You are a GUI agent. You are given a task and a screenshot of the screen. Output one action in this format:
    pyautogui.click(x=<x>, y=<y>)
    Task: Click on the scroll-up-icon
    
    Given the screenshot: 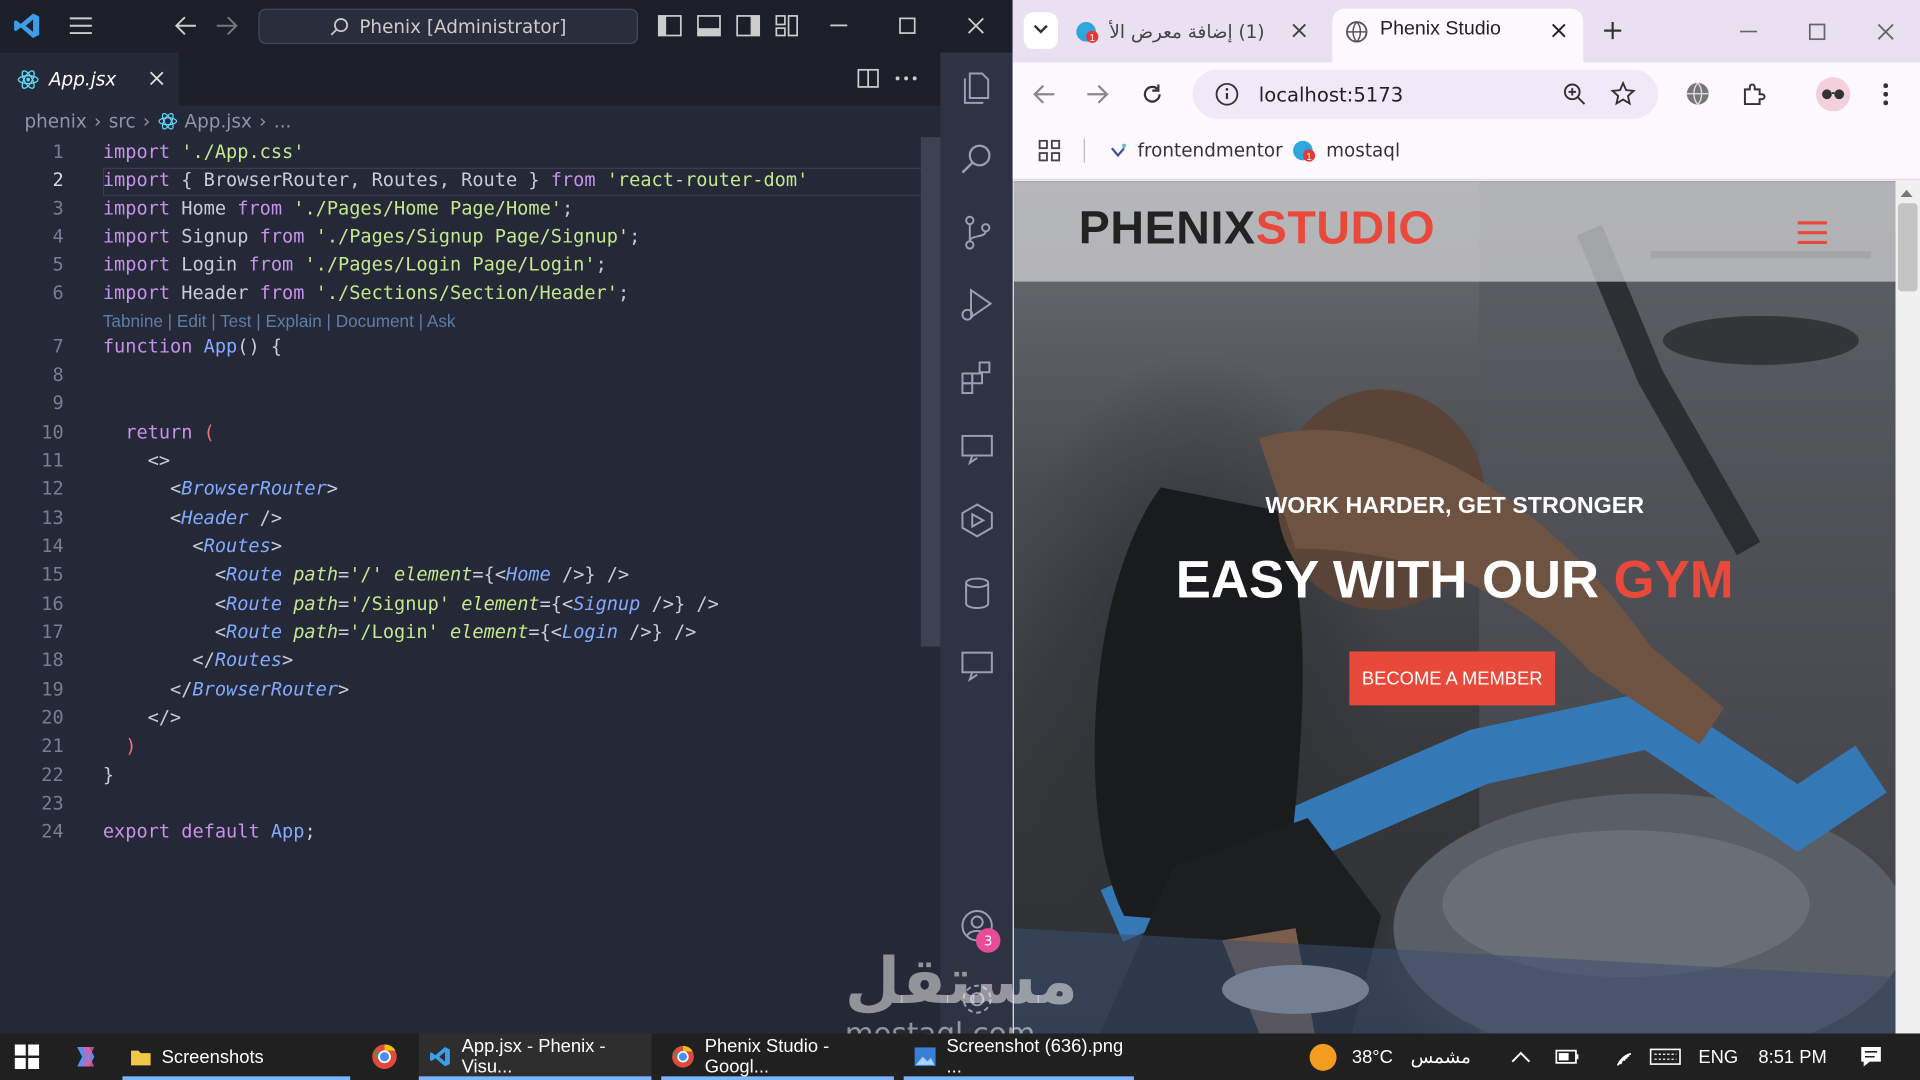 What is the action you would take?
    pyautogui.click(x=1906, y=193)
    